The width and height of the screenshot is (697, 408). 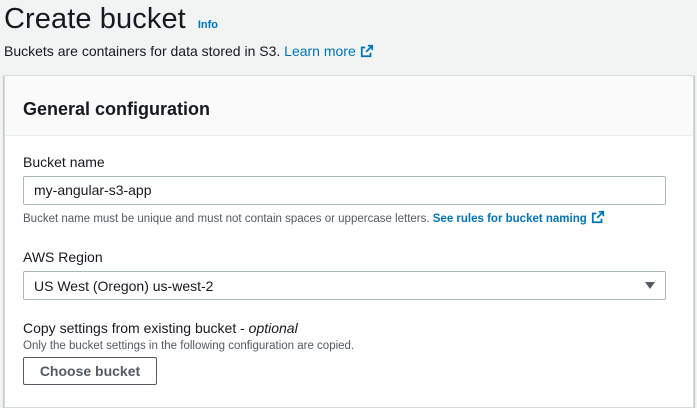 I want to click on aws-region-label: AWS Region, so click(x=63, y=257).